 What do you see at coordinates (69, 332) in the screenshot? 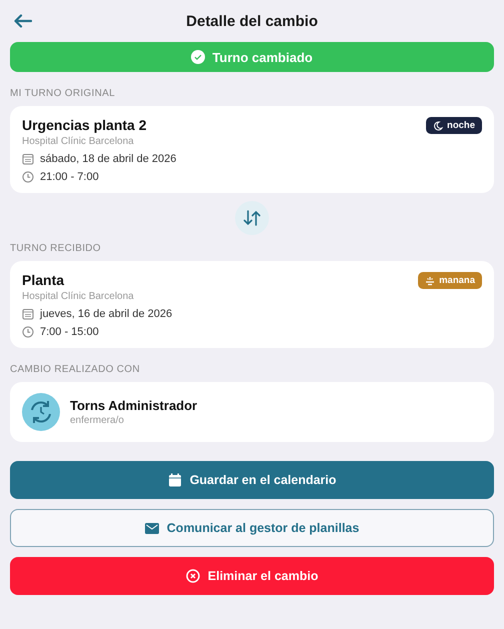
I see `shift-time: 7:00 - 15:00` at bounding box center [69, 332].